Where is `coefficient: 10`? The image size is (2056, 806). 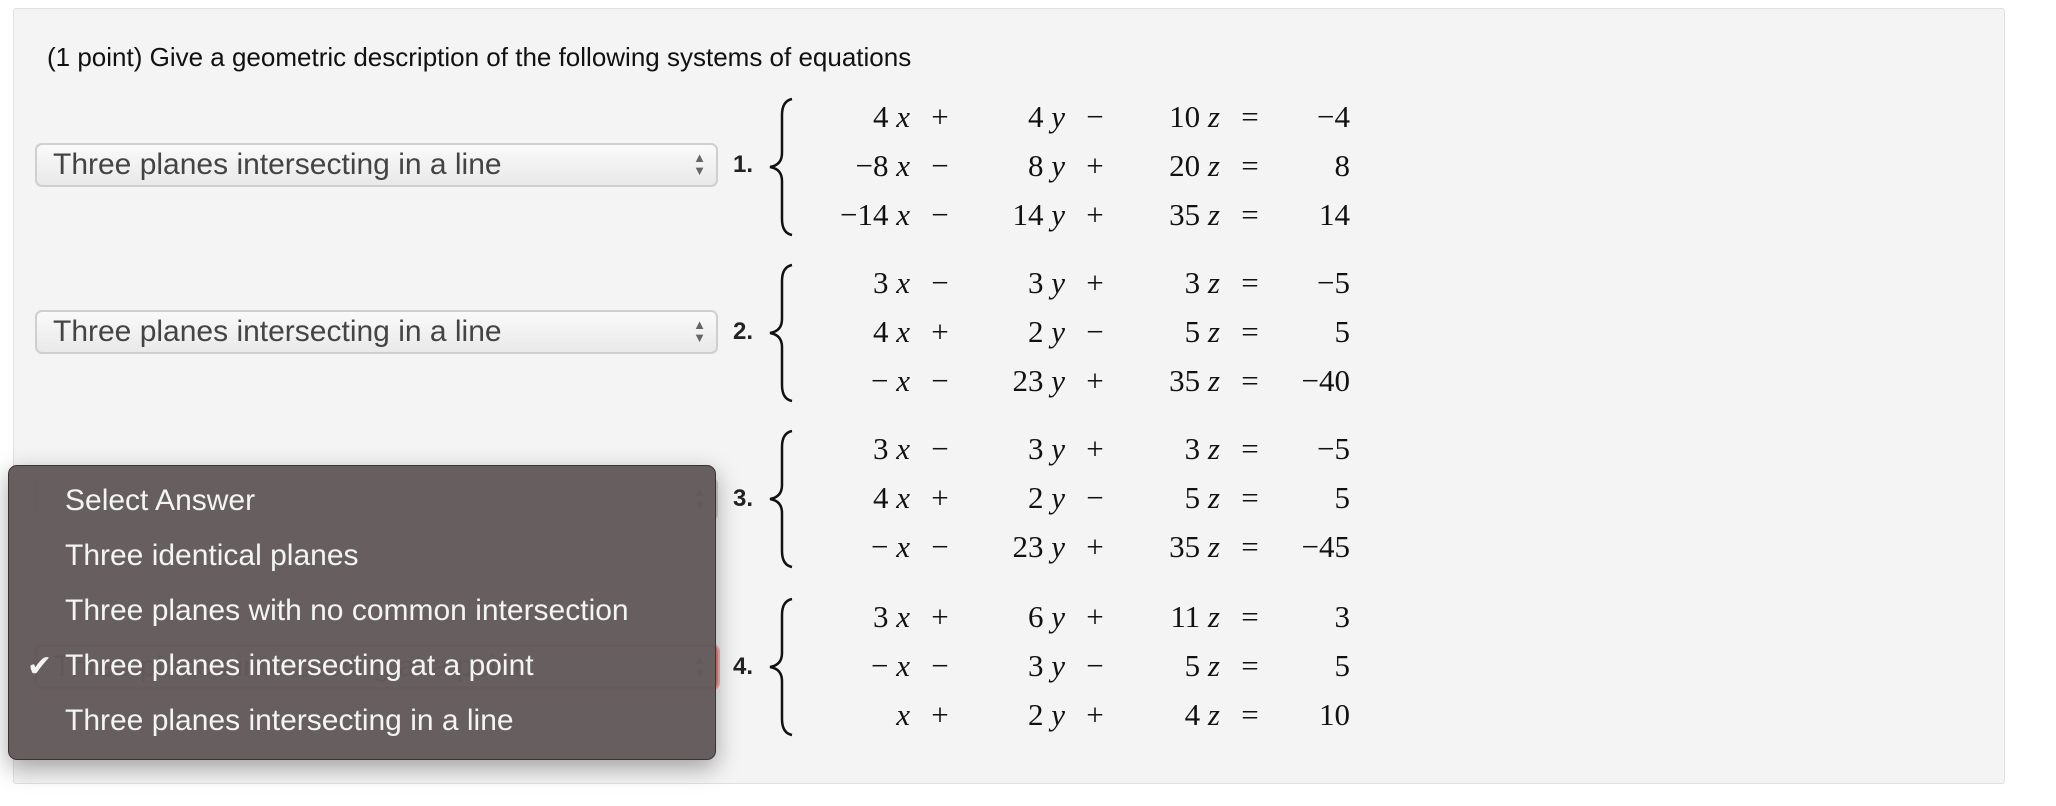
coefficient: 10 is located at coordinates (1185, 116).